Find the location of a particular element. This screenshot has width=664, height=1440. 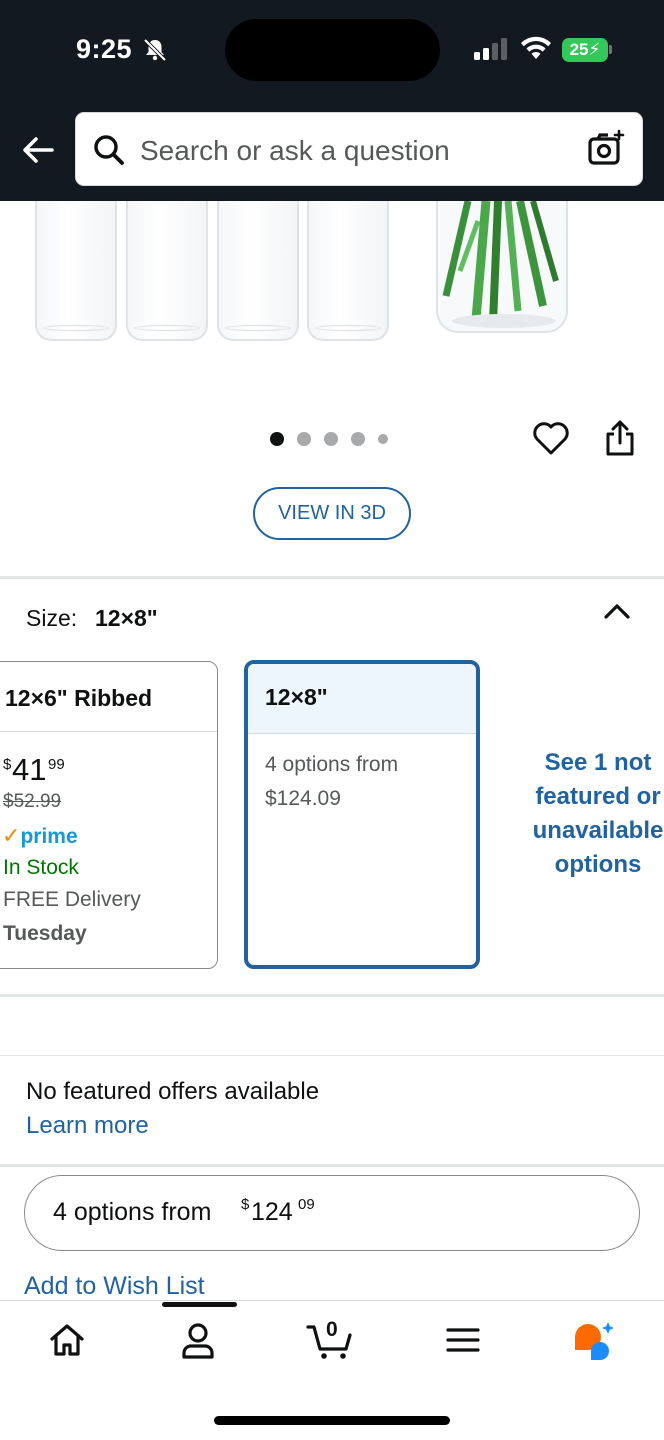

product-image-carousel is located at coordinates (332, 296).